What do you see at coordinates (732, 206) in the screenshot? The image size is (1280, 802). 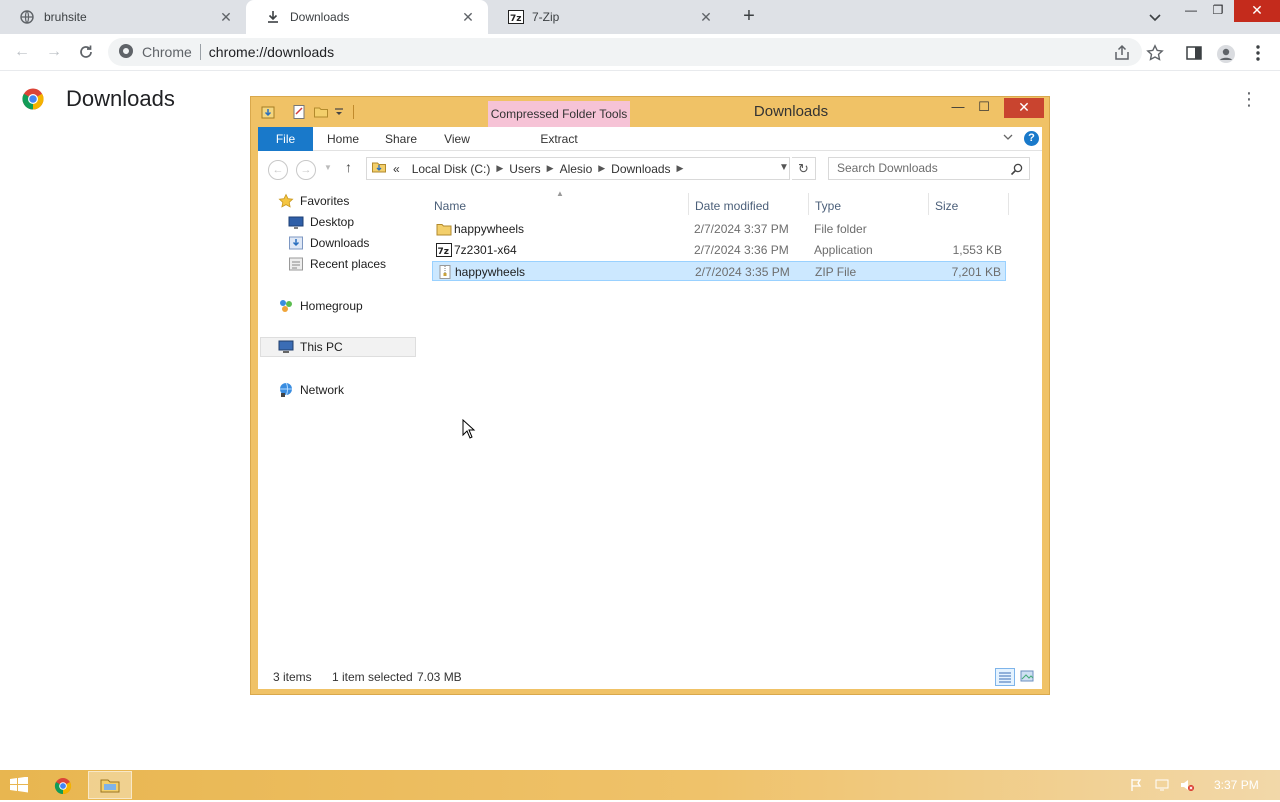 I see `column-header-date: Date modified` at bounding box center [732, 206].